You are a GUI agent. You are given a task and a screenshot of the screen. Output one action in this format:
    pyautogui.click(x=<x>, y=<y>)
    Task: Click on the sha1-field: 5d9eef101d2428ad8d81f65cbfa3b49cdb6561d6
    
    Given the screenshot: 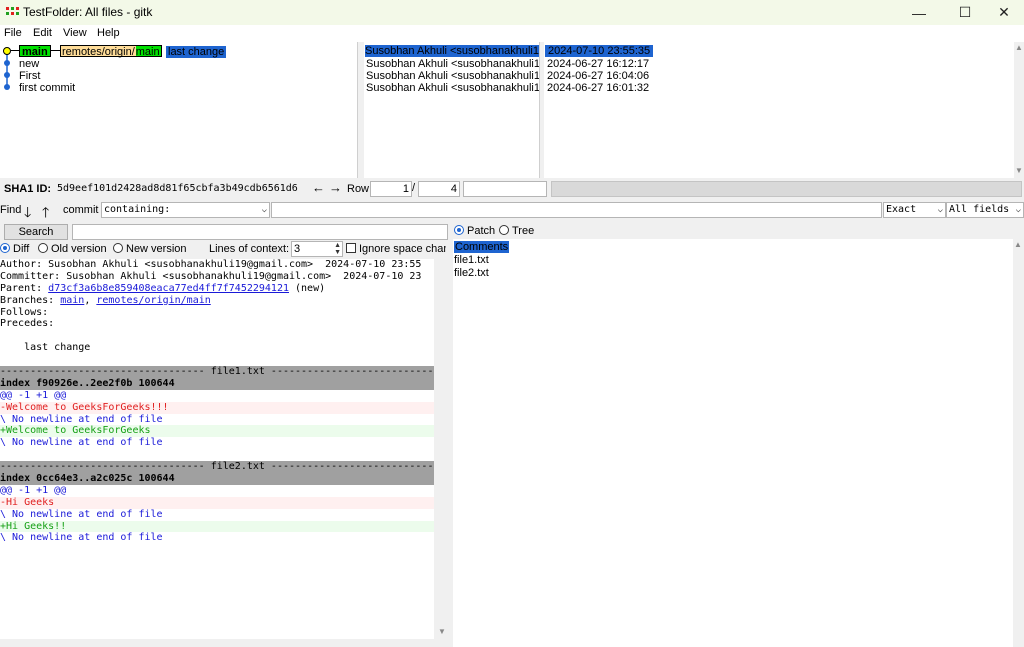 What is the action you would take?
    pyautogui.click(x=181, y=189)
    